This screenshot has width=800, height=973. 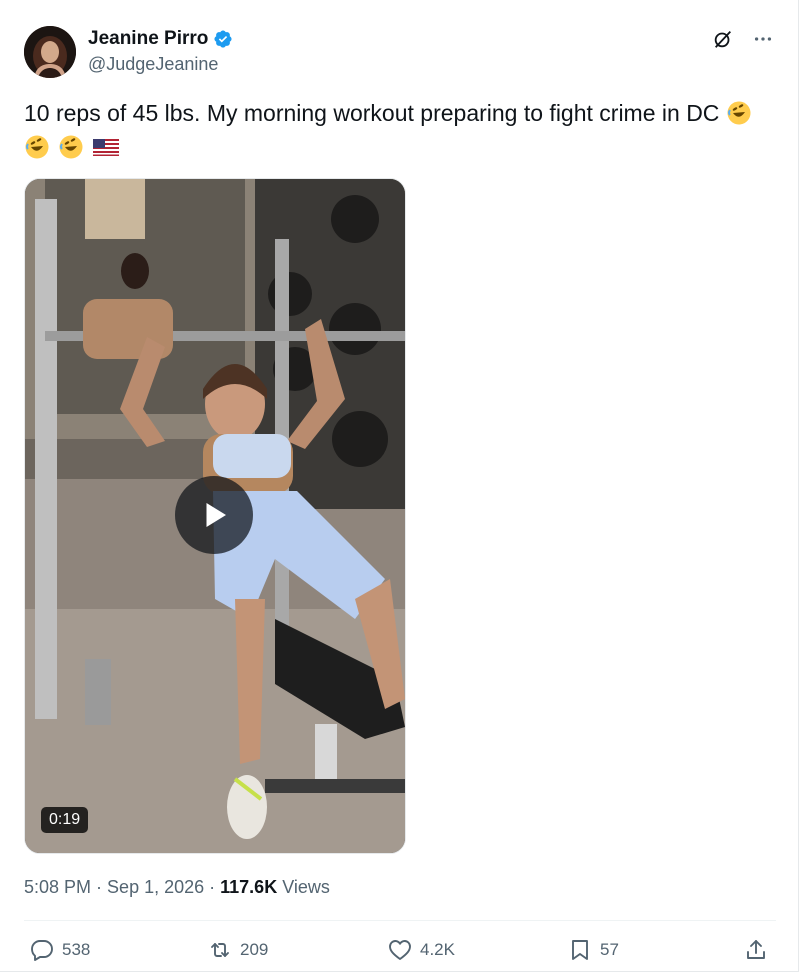 What do you see at coordinates (50, 52) in the screenshot?
I see `avatar` at bounding box center [50, 52].